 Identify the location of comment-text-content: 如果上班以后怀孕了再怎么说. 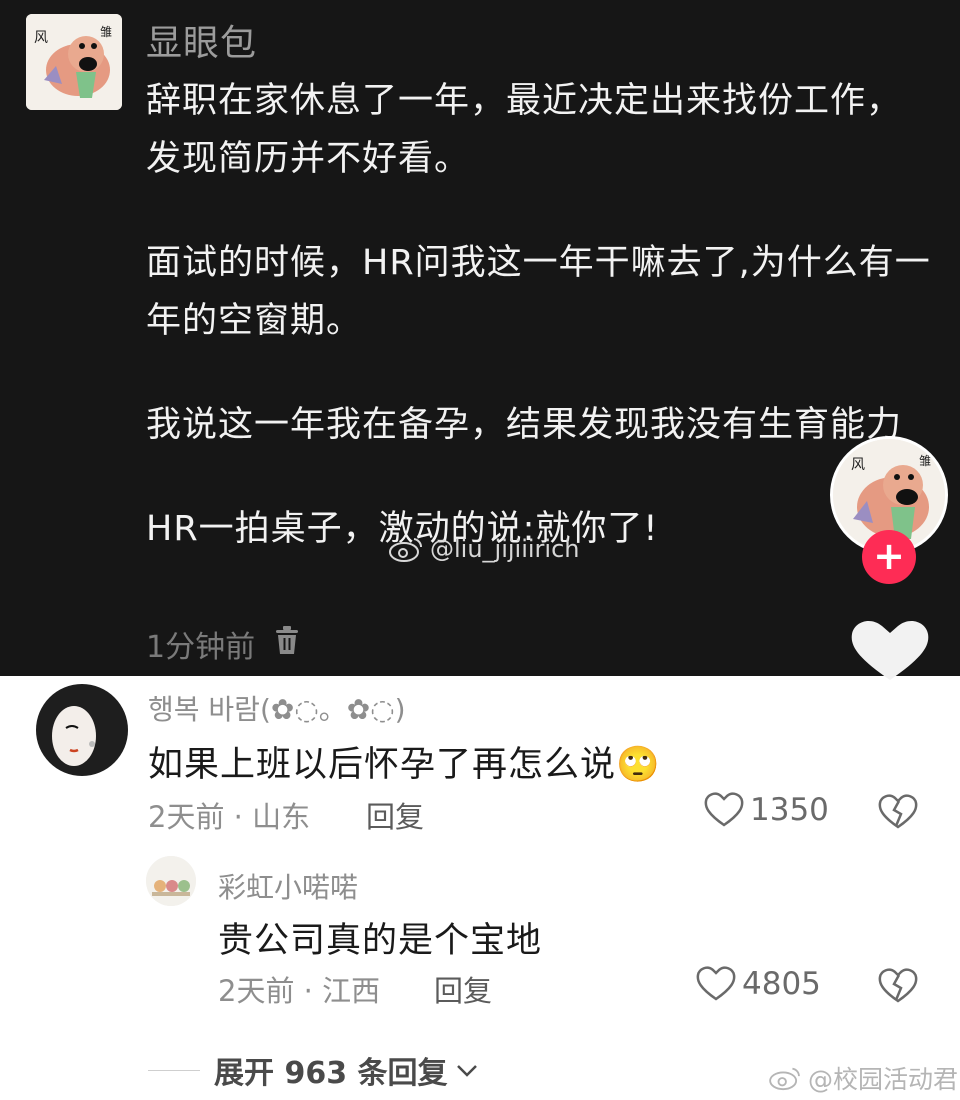
(382, 765).